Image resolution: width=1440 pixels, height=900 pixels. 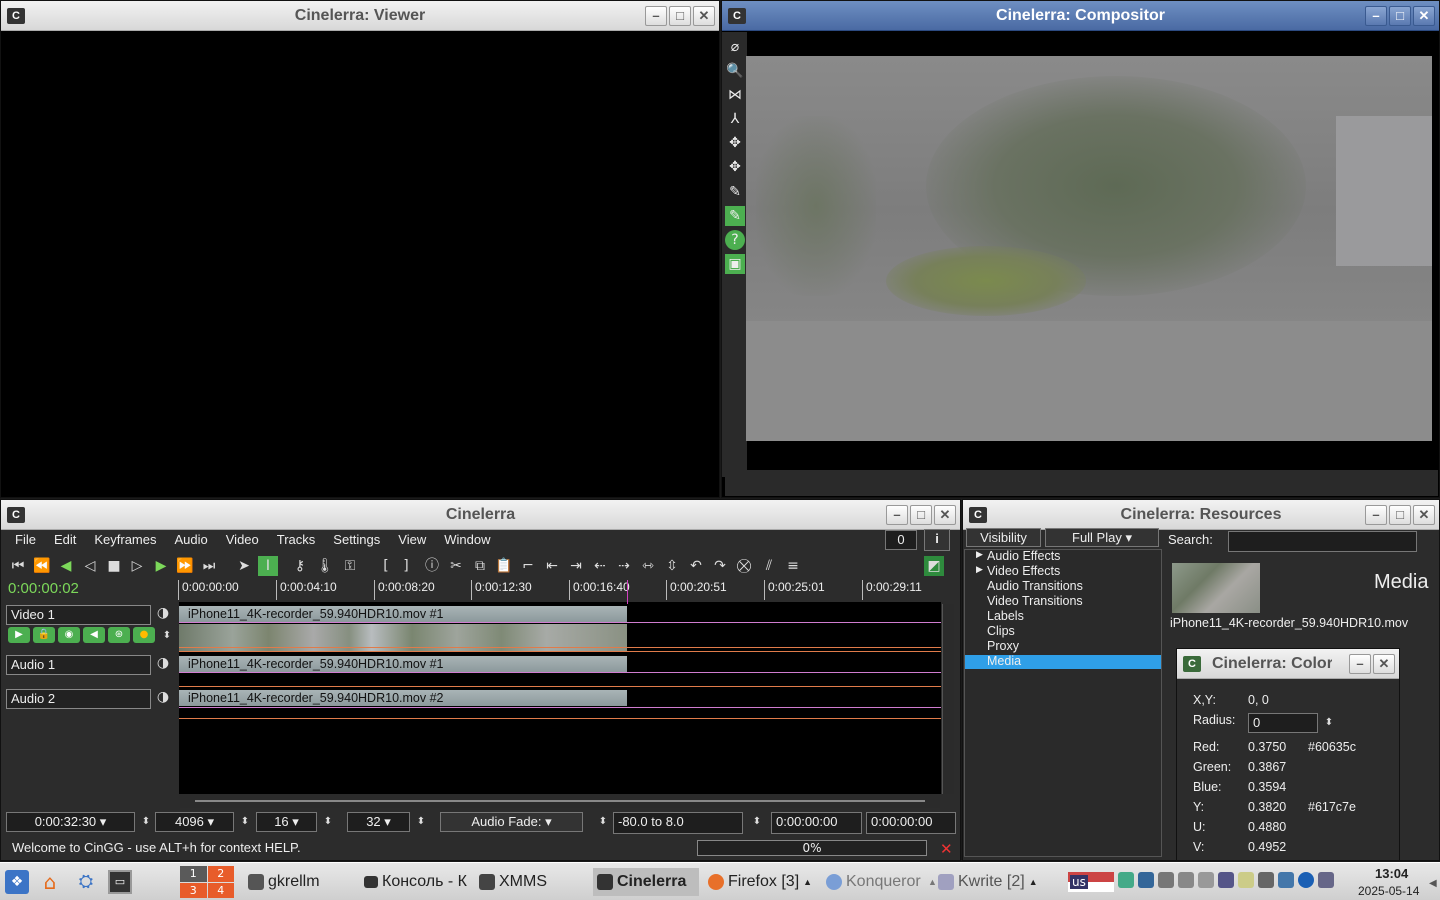 What do you see at coordinates (50, 882) in the screenshot?
I see `home-icon: ⌂` at bounding box center [50, 882].